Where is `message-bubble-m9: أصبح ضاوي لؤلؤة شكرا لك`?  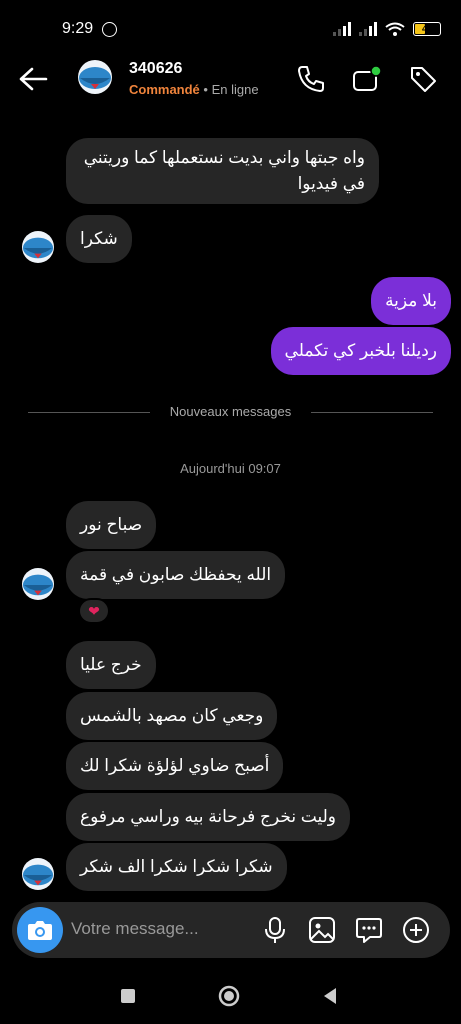
message-bubble-m9: أصبح ضاوي لؤلؤة شكرا لك is located at coordinates (175, 766).